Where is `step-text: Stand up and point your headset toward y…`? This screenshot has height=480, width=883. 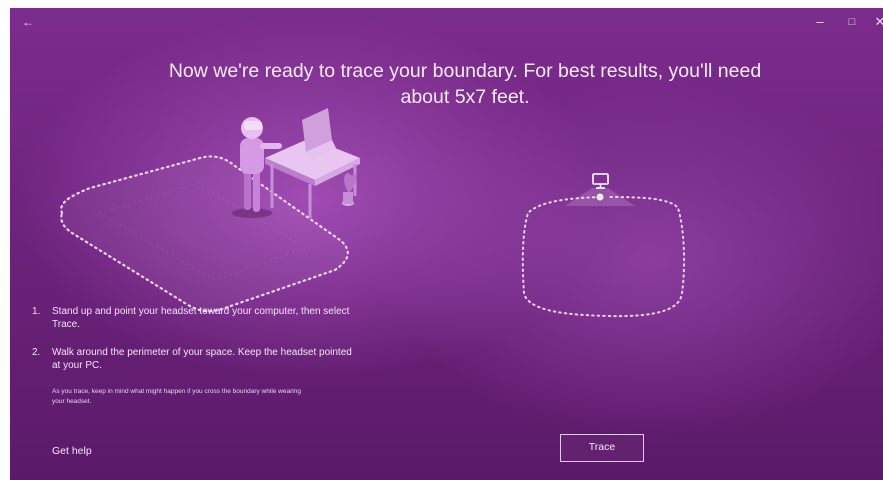
step-text: Stand up and point your headset toward y… is located at coordinates (201, 318).